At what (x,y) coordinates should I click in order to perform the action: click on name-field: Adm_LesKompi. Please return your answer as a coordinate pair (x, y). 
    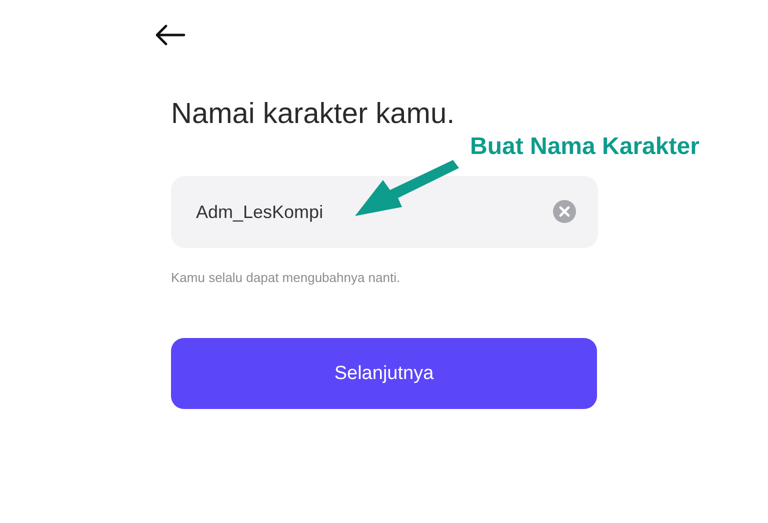
    Looking at the image, I should click on (384, 212).